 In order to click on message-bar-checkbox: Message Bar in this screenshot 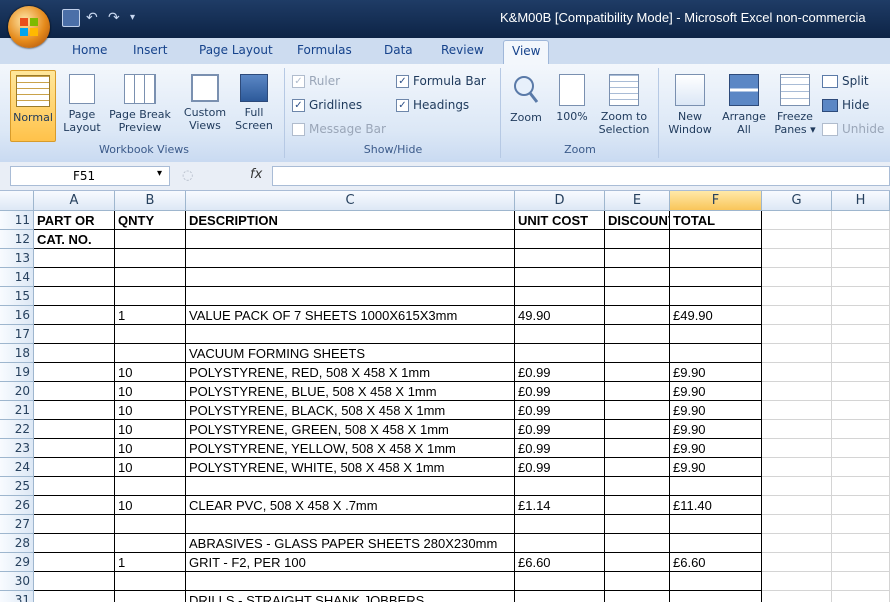, I will do `click(339, 129)`.